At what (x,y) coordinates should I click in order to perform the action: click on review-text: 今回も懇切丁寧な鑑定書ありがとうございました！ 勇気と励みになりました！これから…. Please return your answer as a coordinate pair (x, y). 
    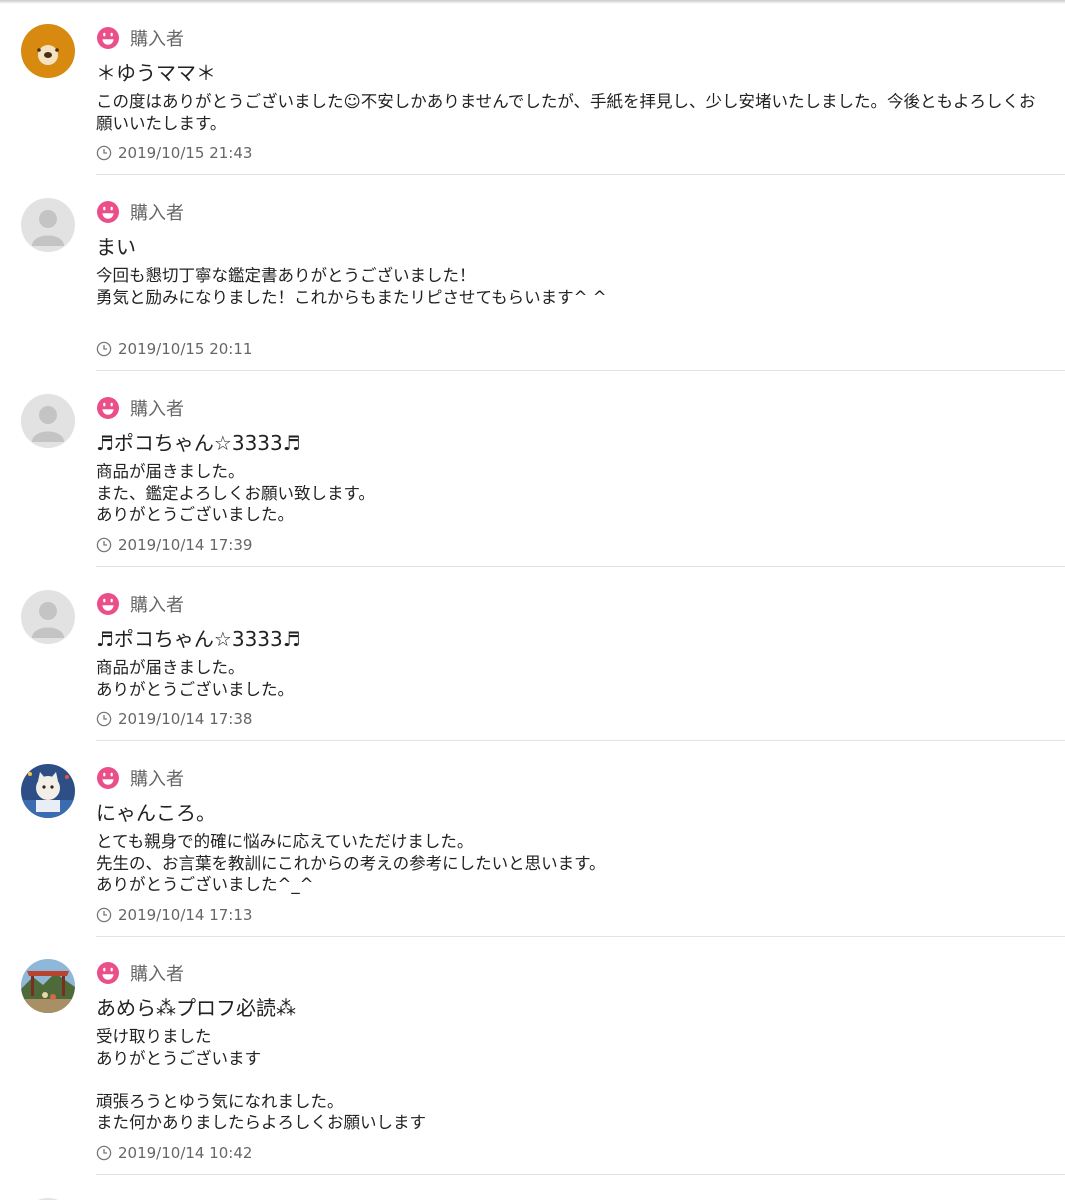
    Looking at the image, I should click on (351, 286).